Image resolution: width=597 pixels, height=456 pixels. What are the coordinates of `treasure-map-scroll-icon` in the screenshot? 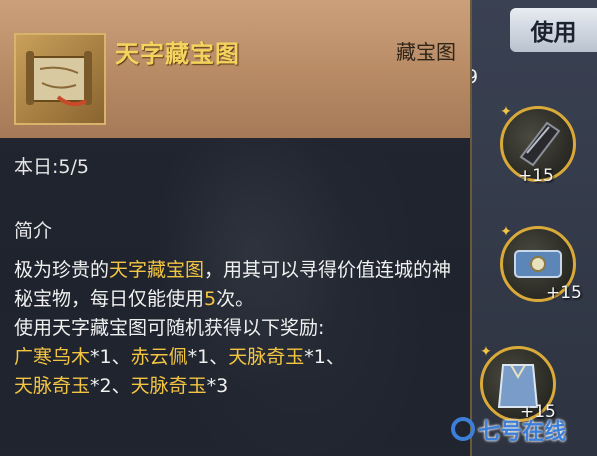 It's located at (59, 79).